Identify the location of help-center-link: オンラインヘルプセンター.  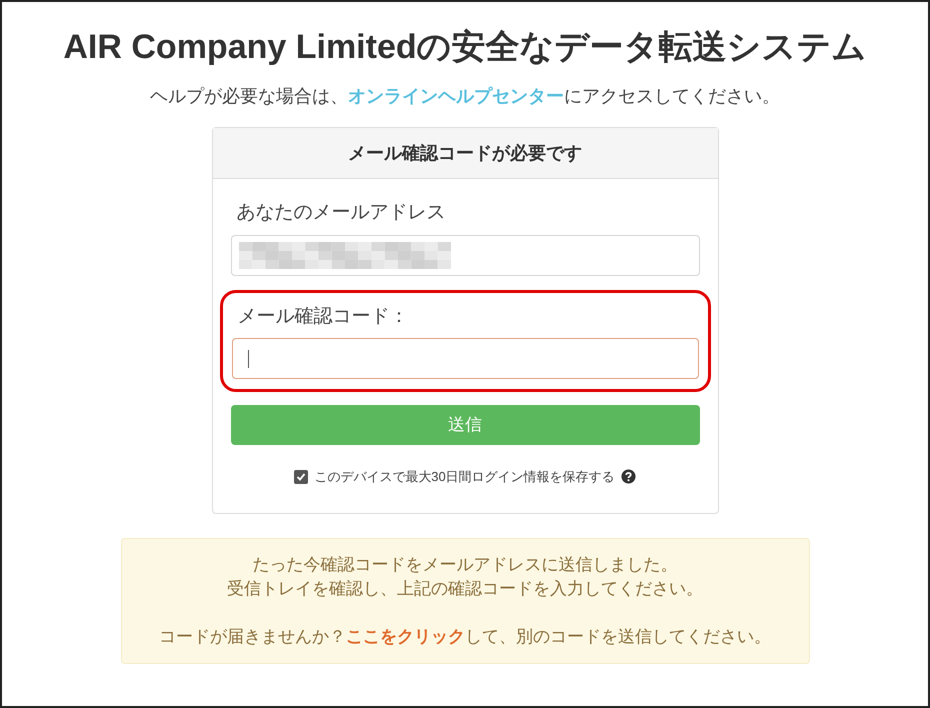
(456, 96).